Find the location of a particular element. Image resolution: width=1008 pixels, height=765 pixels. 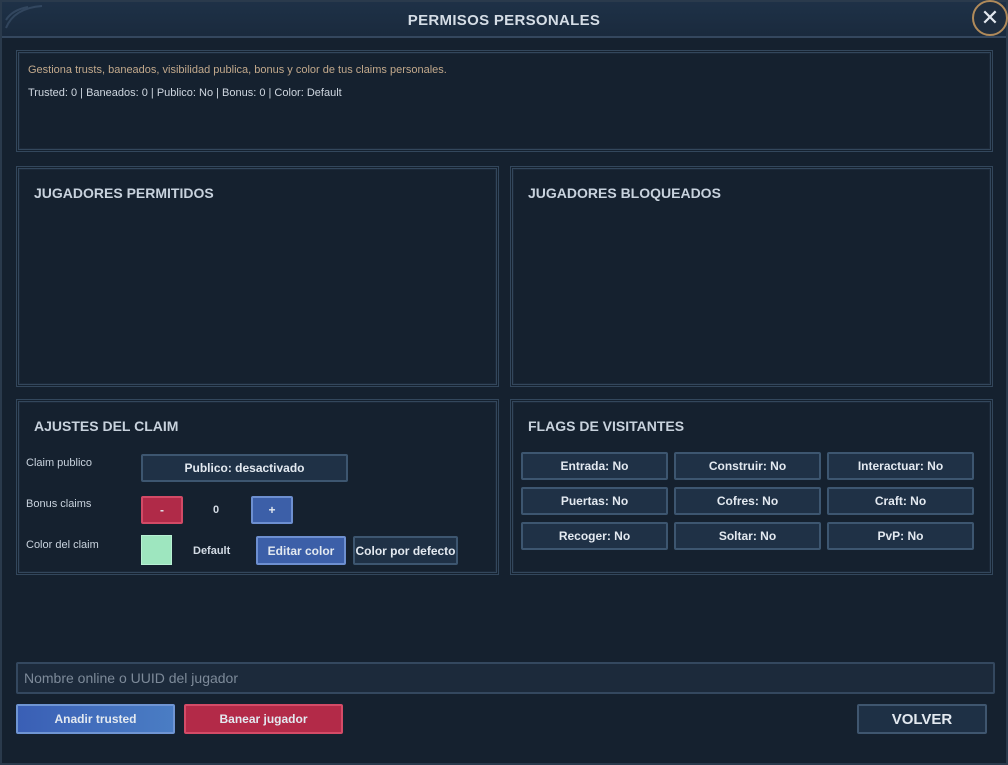

color-swatch is located at coordinates (156, 550).